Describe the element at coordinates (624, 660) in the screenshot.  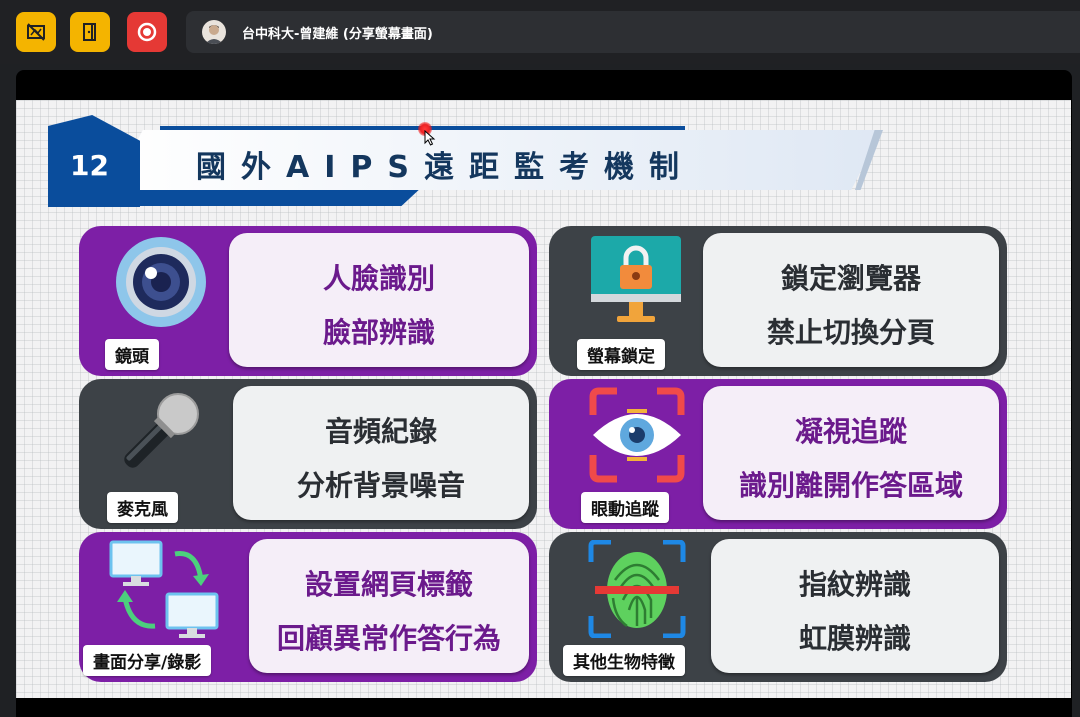
I see `card-tag: 其他生物特徵` at that location.